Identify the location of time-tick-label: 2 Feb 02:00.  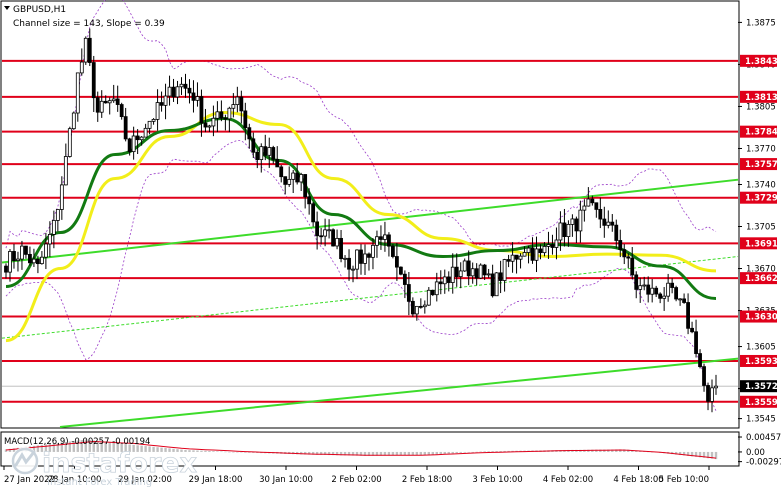
(356, 480).